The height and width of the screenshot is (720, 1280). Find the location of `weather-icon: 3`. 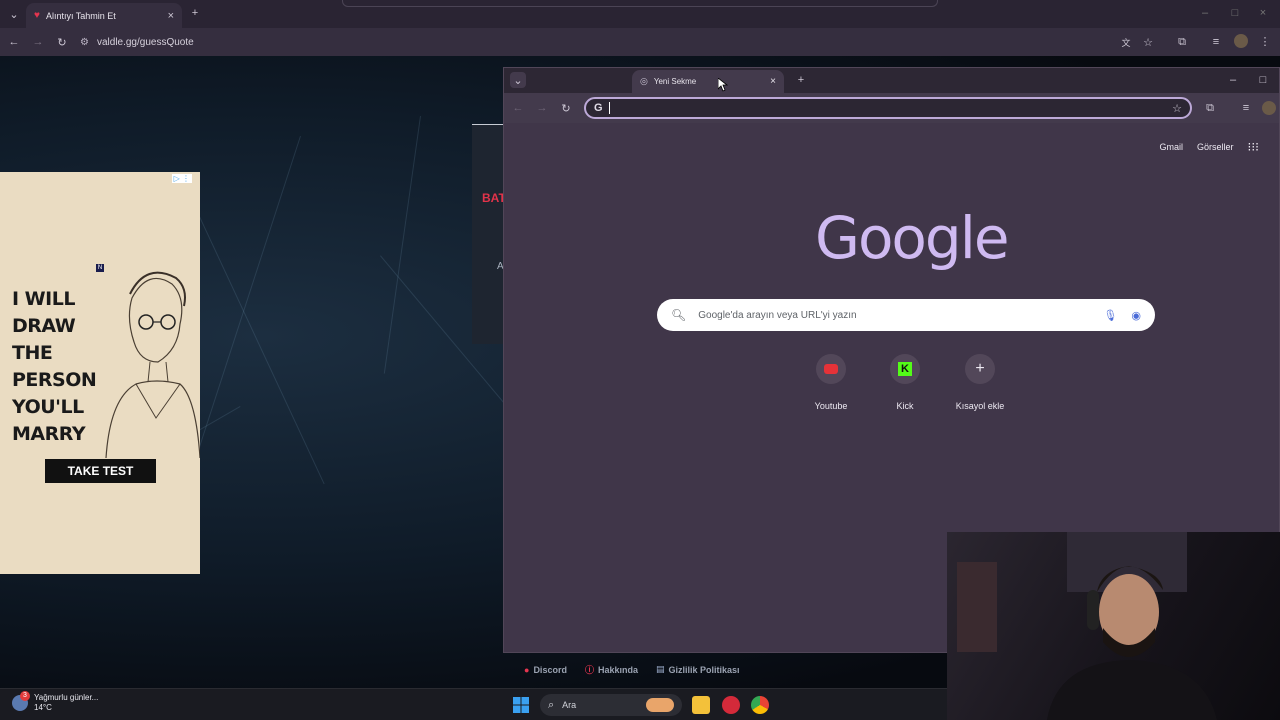

weather-icon: 3 is located at coordinates (21, 701).